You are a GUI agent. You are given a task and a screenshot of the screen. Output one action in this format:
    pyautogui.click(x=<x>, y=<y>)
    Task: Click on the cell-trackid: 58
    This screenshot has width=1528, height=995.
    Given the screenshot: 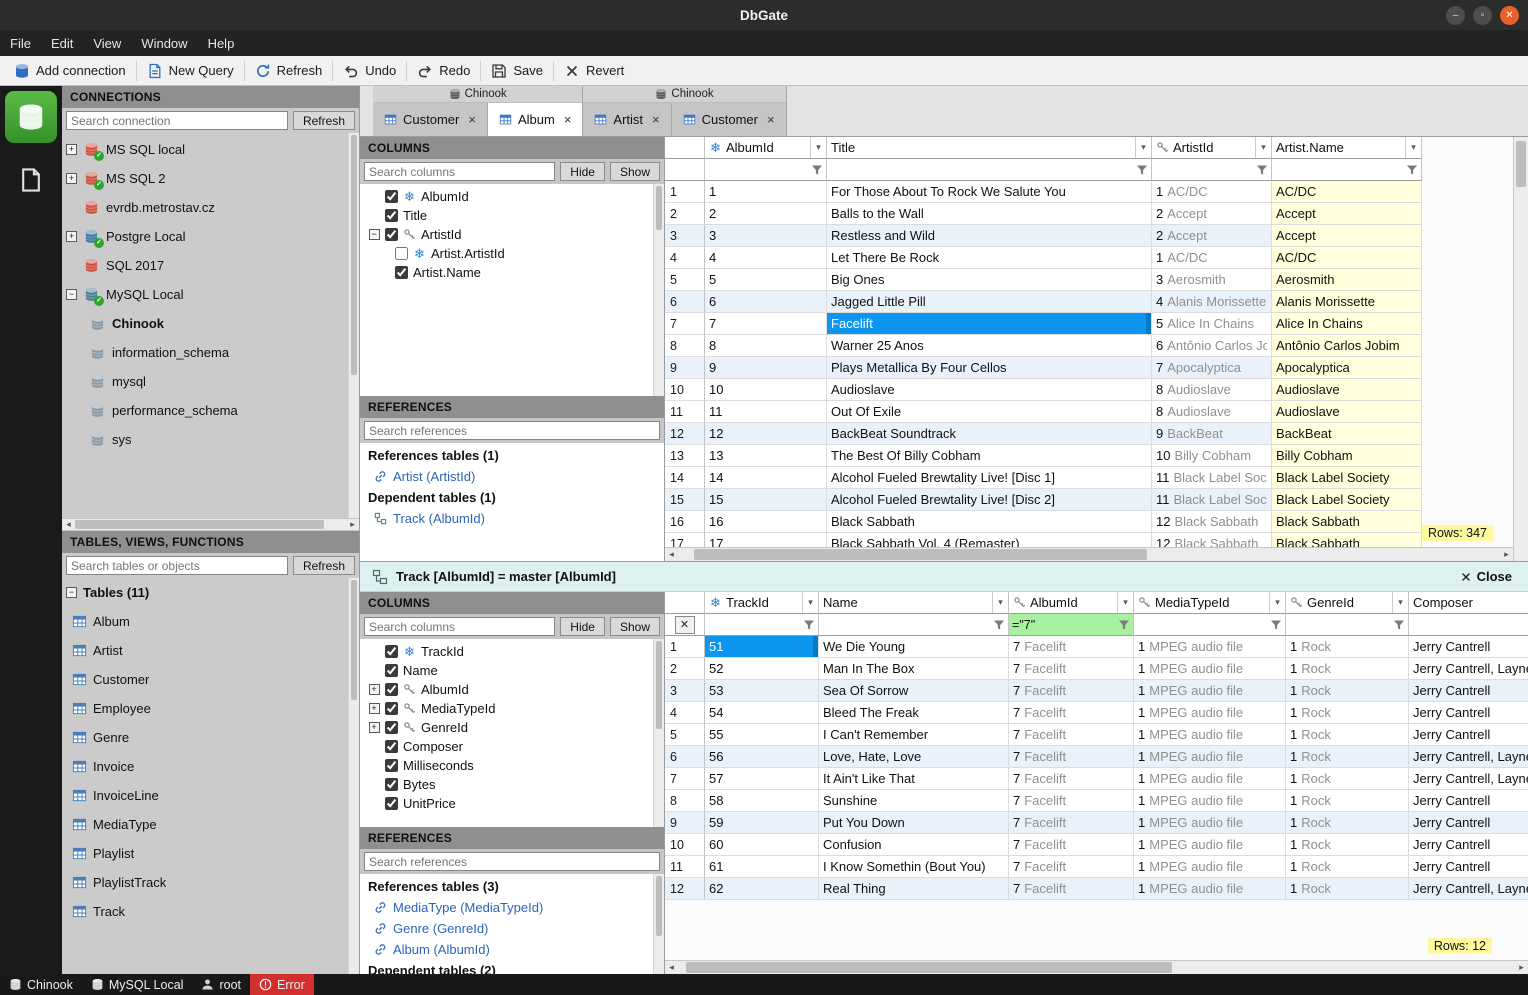 What is the action you would take?
    pyautogui.click(x=762, y=801)
    